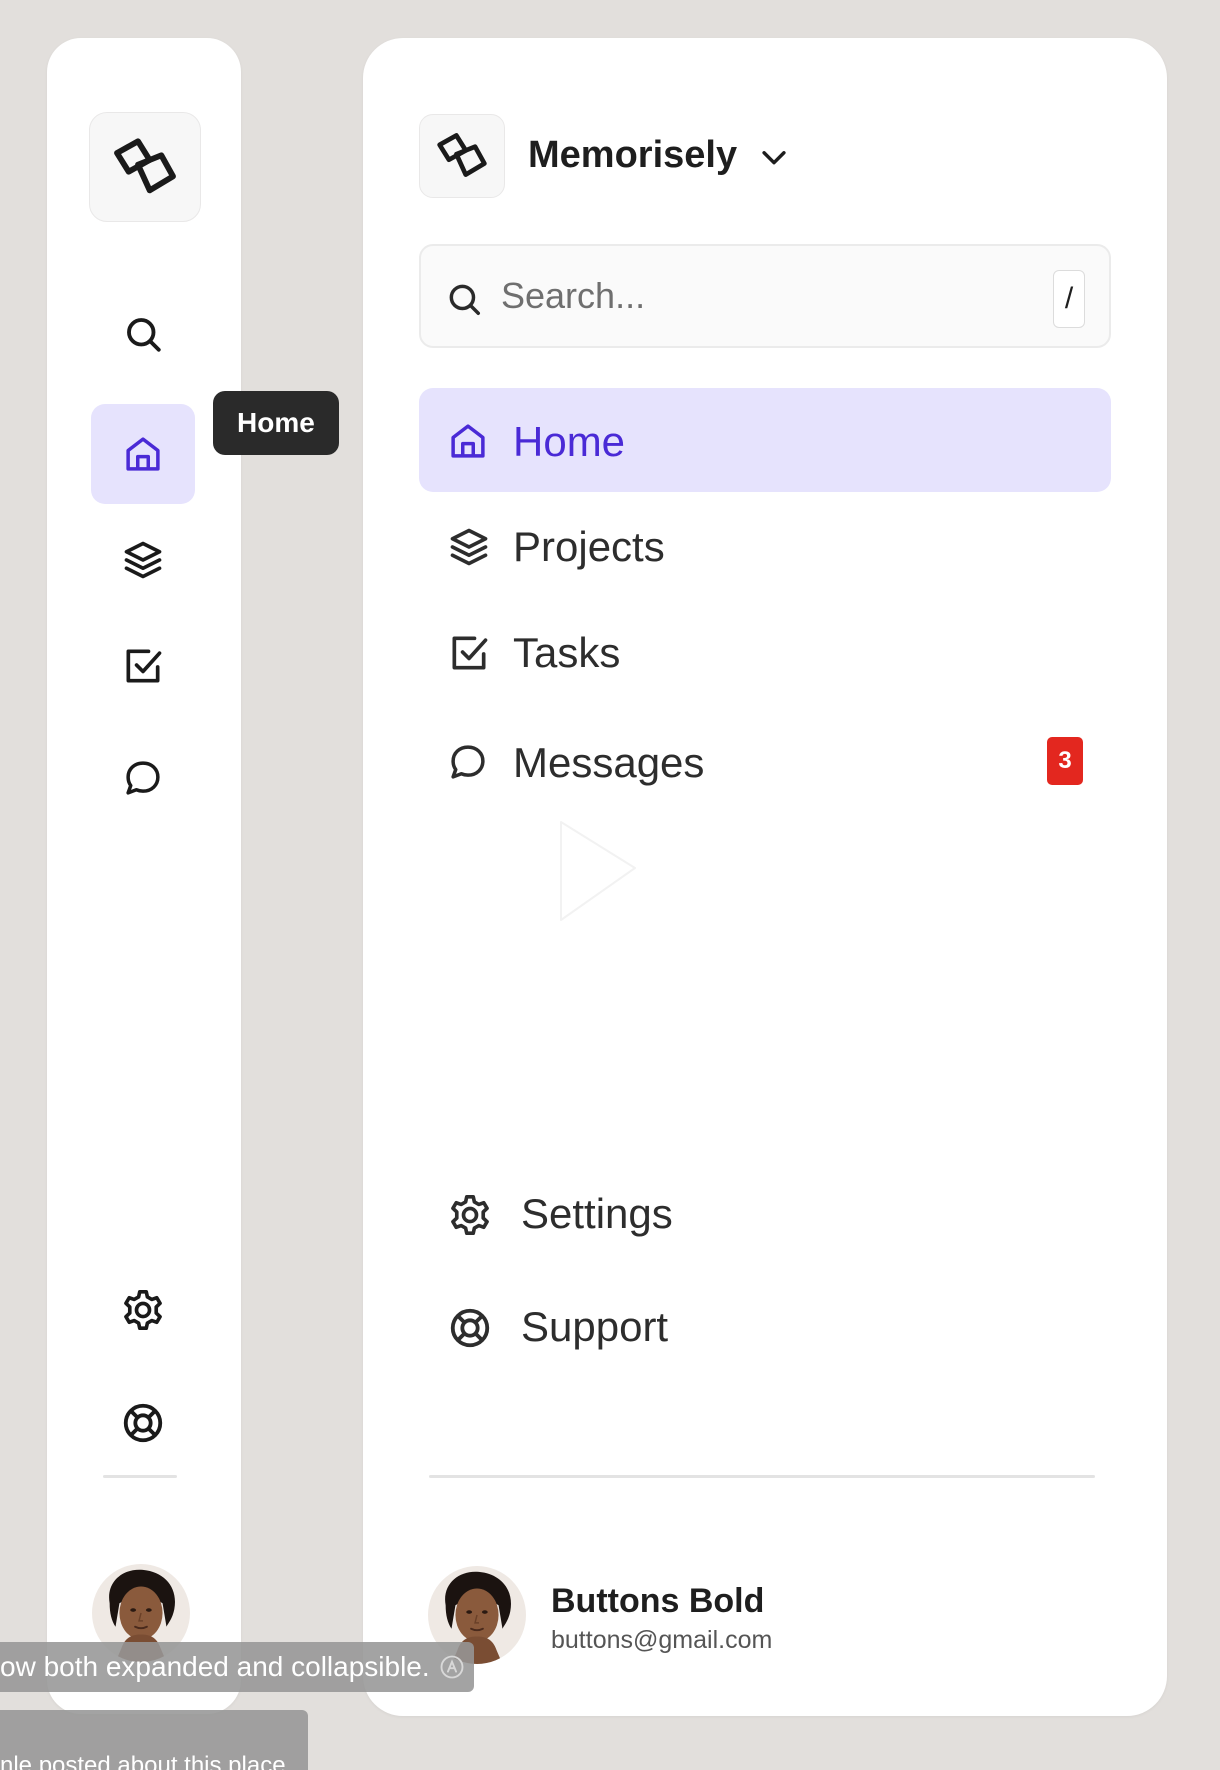  I want to click on home-tooltip: Home, so click(276, 423).